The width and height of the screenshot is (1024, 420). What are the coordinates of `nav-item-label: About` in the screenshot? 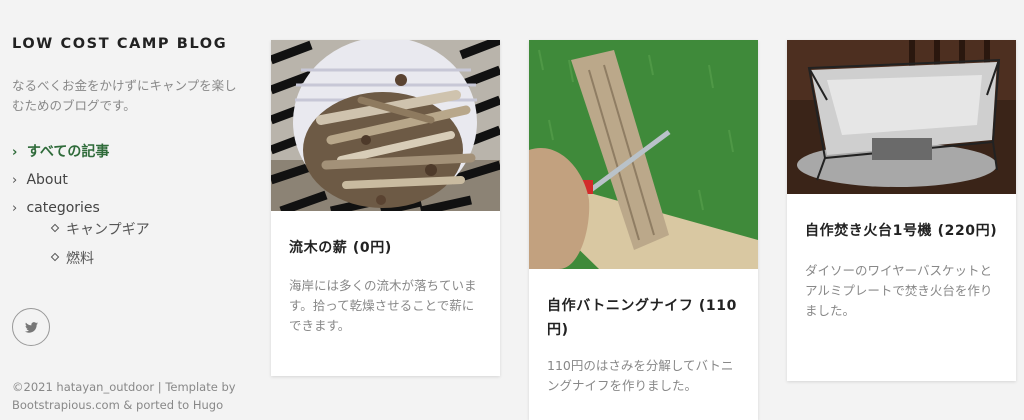 It's located at (47, 180).